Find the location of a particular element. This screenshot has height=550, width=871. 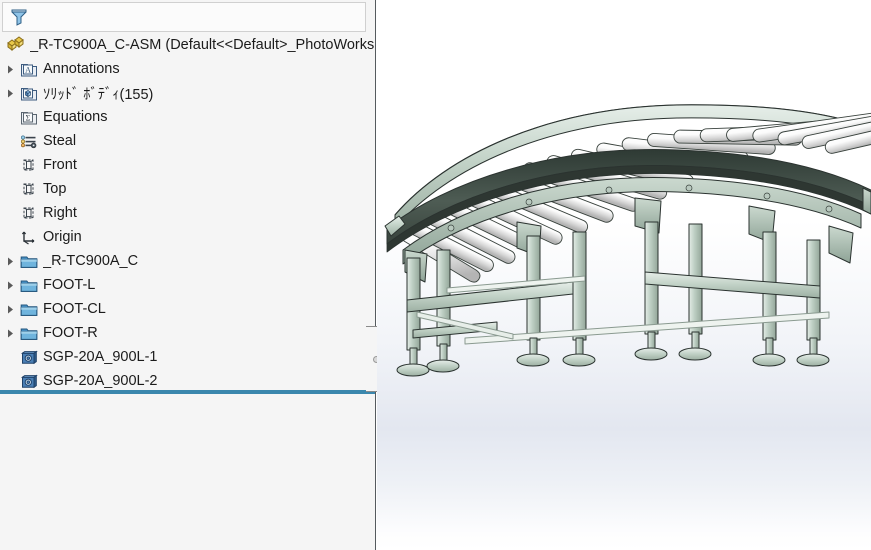

tree-item-steal: Steal is located at coordinates (187, 141).